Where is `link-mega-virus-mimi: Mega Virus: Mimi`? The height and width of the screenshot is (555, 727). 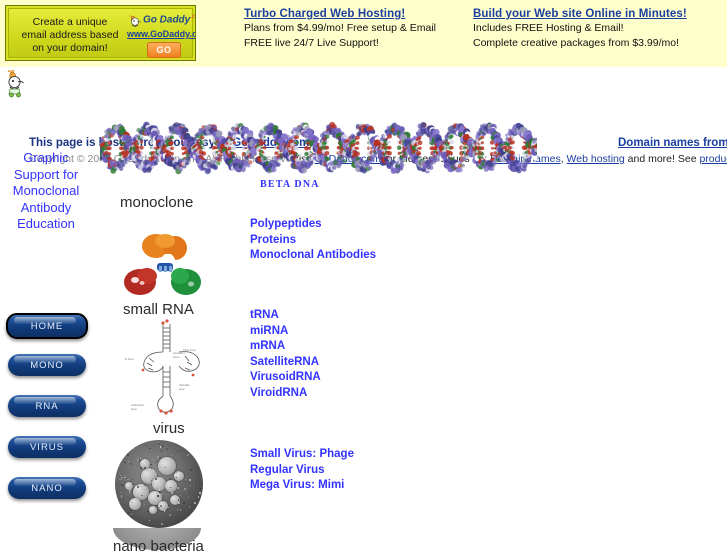
link-mega-virus-mimi: Mega Virus: Mimi is located at coordinates (302, 486).